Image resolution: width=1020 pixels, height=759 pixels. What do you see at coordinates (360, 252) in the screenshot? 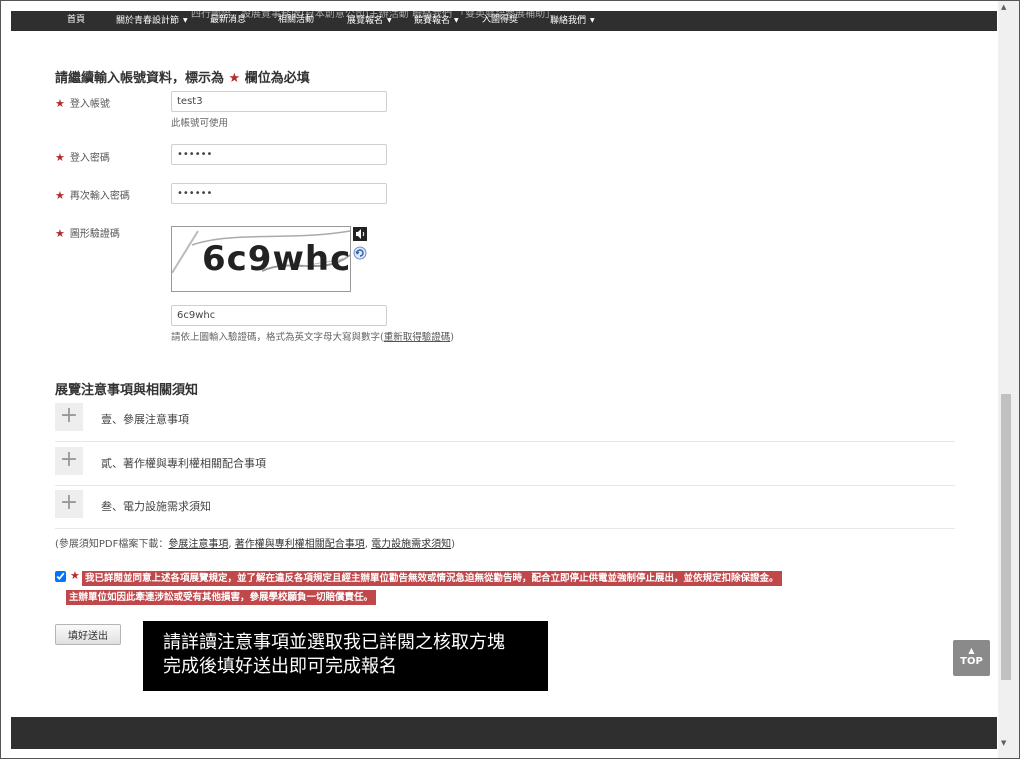
I see `refresh-icon` at bounding box center [360, 252].